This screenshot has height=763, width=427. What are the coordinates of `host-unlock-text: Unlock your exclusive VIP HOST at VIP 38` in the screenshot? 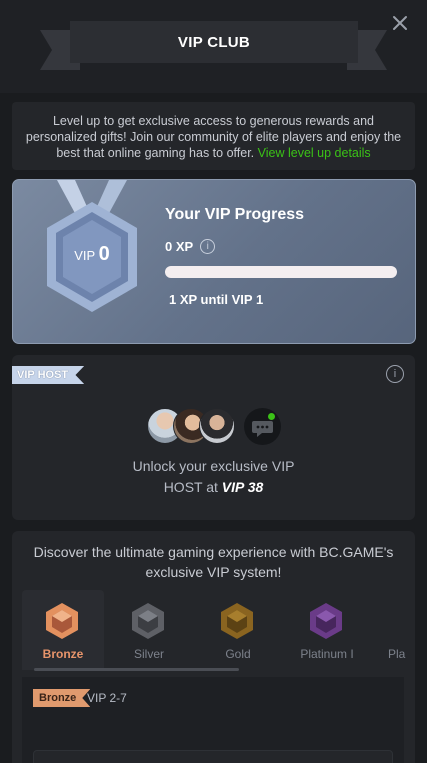 It's located at (213, 477).